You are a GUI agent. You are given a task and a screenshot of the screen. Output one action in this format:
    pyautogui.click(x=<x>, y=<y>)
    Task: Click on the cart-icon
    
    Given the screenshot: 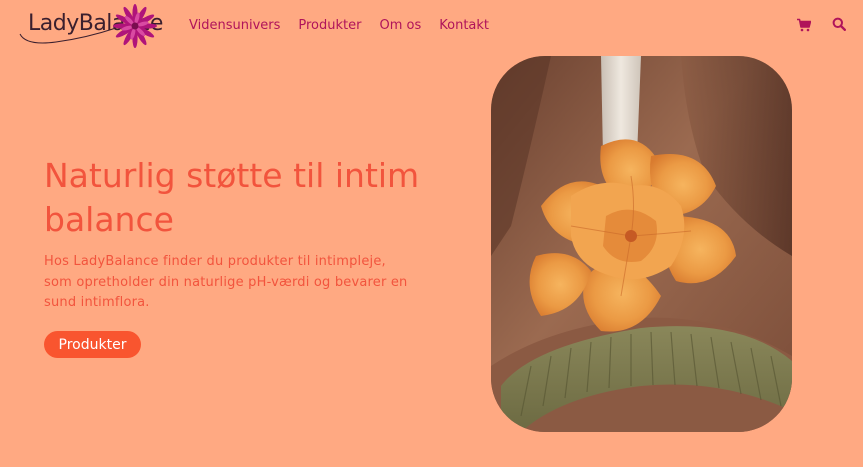 What is the action you would take?
    pyautogui.click(x=804, y=25)
    